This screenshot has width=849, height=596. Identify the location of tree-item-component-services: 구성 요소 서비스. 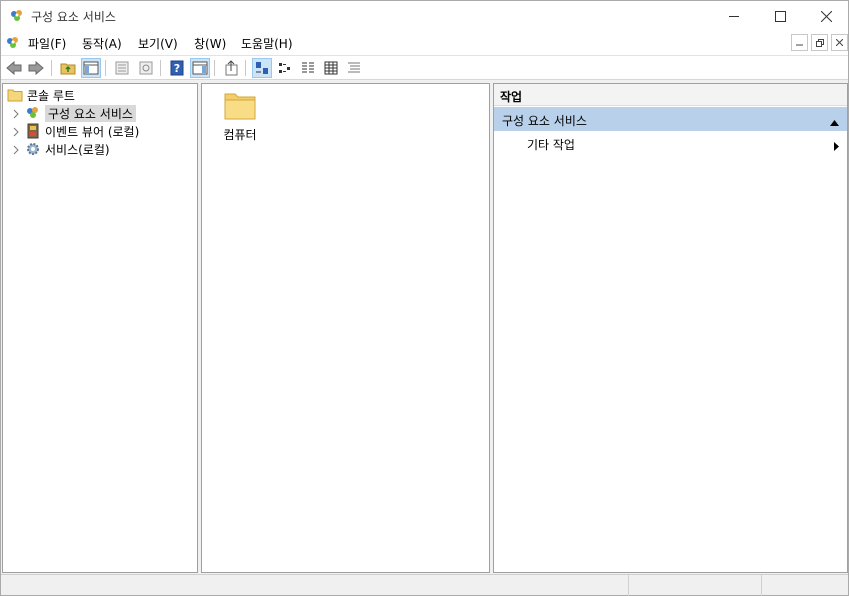
(73, 113).